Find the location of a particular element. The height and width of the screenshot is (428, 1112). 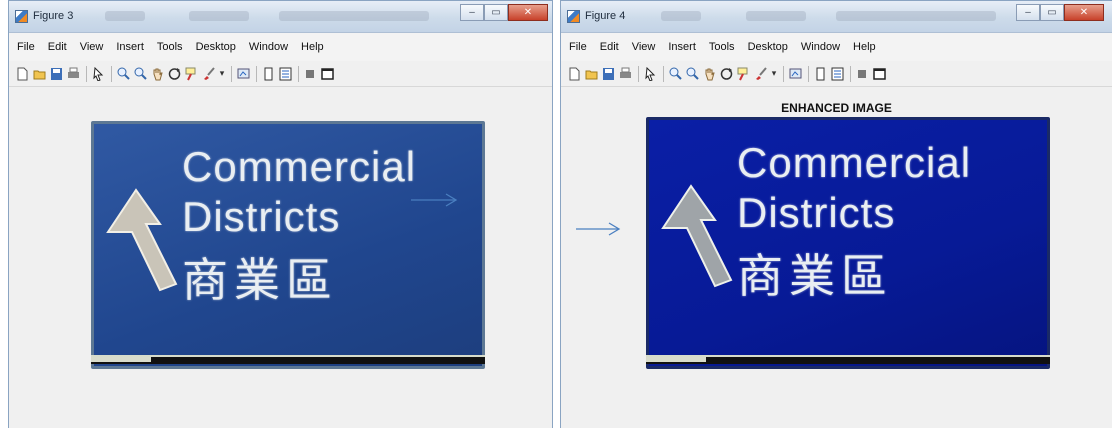

title-bar: Figure 3 – ▭ ✕ is located at coordinates (280, 17).